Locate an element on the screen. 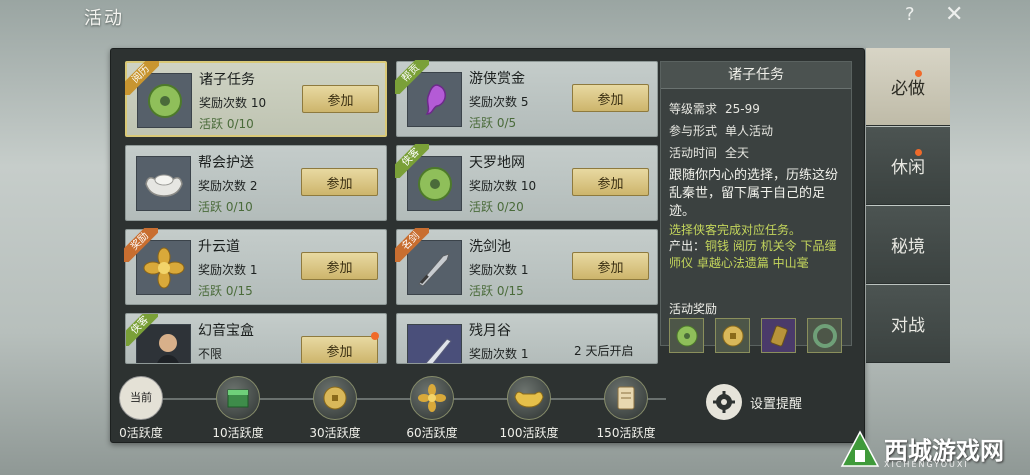  detail-output: 产出：铜钱 阅历 机关令 下品缰师仪 卓越心法遗篇 中山毫 is located at coordinates (753, 254).